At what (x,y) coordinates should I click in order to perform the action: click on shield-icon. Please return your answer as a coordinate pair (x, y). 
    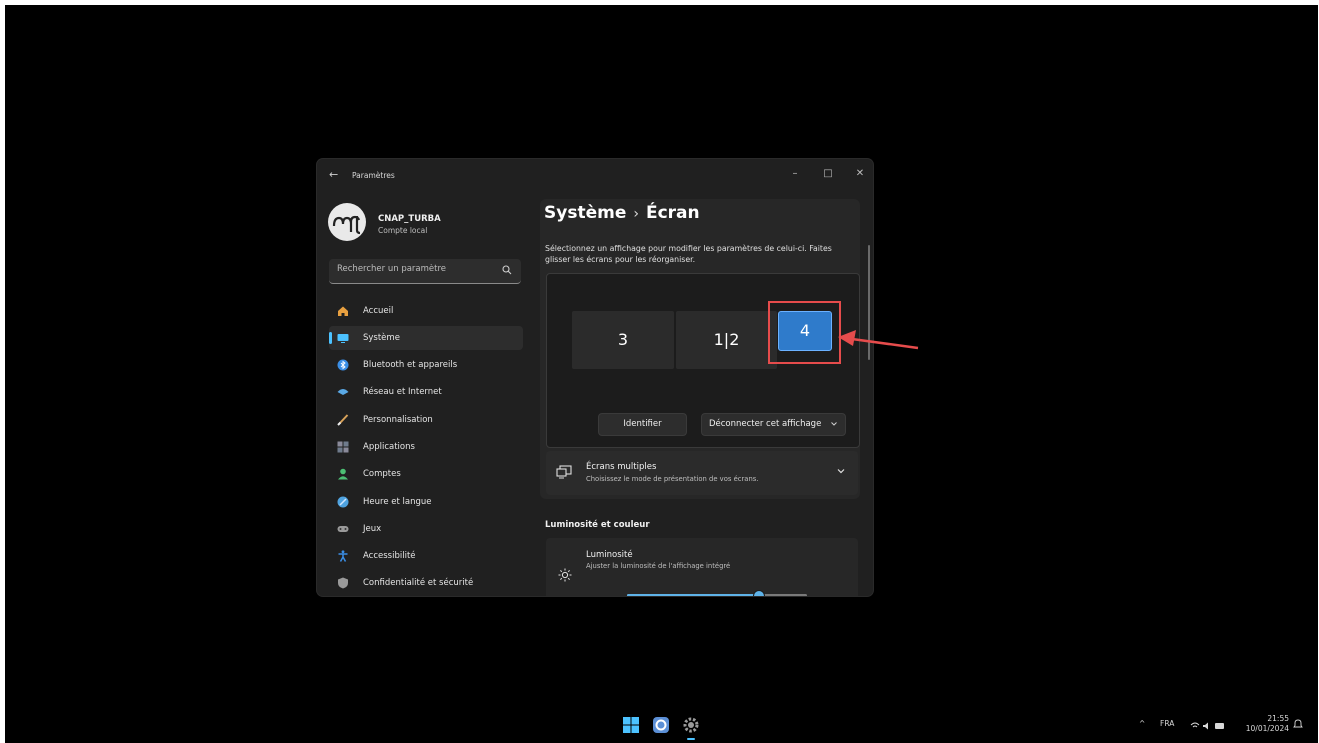
    Looking at the image, I should click on (343, 583).